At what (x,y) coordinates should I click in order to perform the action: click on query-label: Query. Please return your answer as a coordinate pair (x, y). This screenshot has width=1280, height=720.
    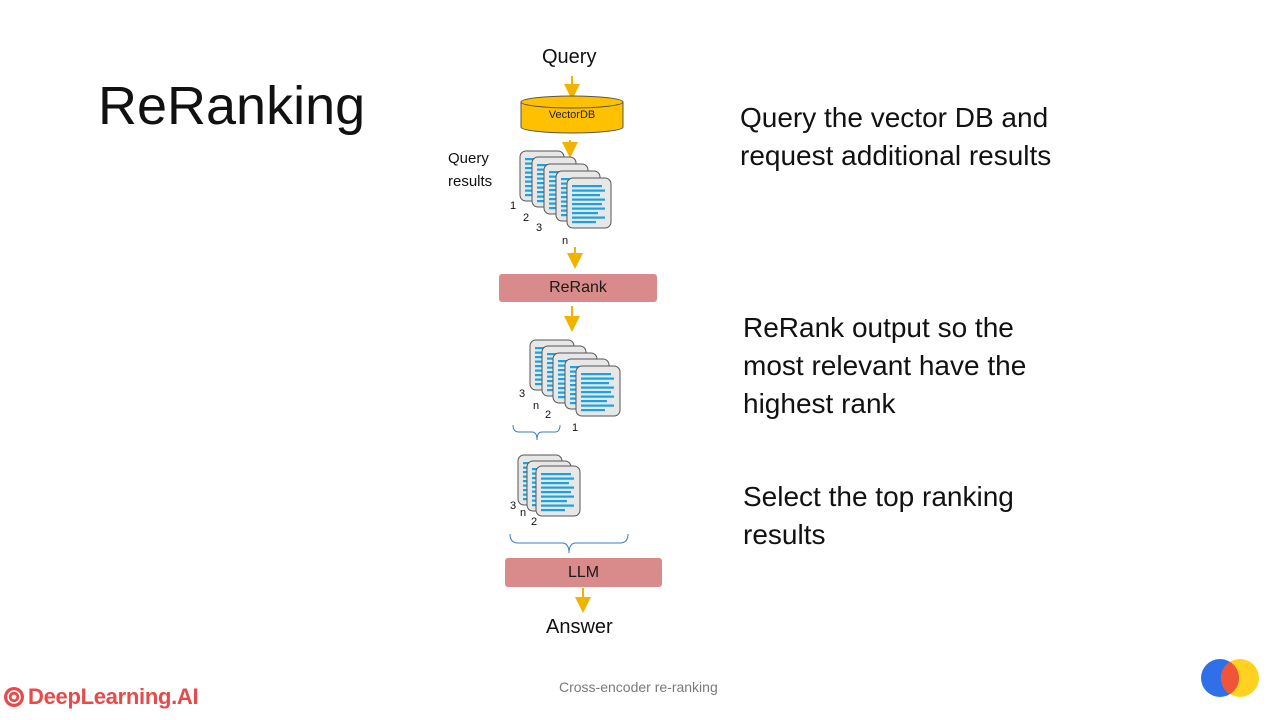
    Looking at the image, I should click on (569, 57).